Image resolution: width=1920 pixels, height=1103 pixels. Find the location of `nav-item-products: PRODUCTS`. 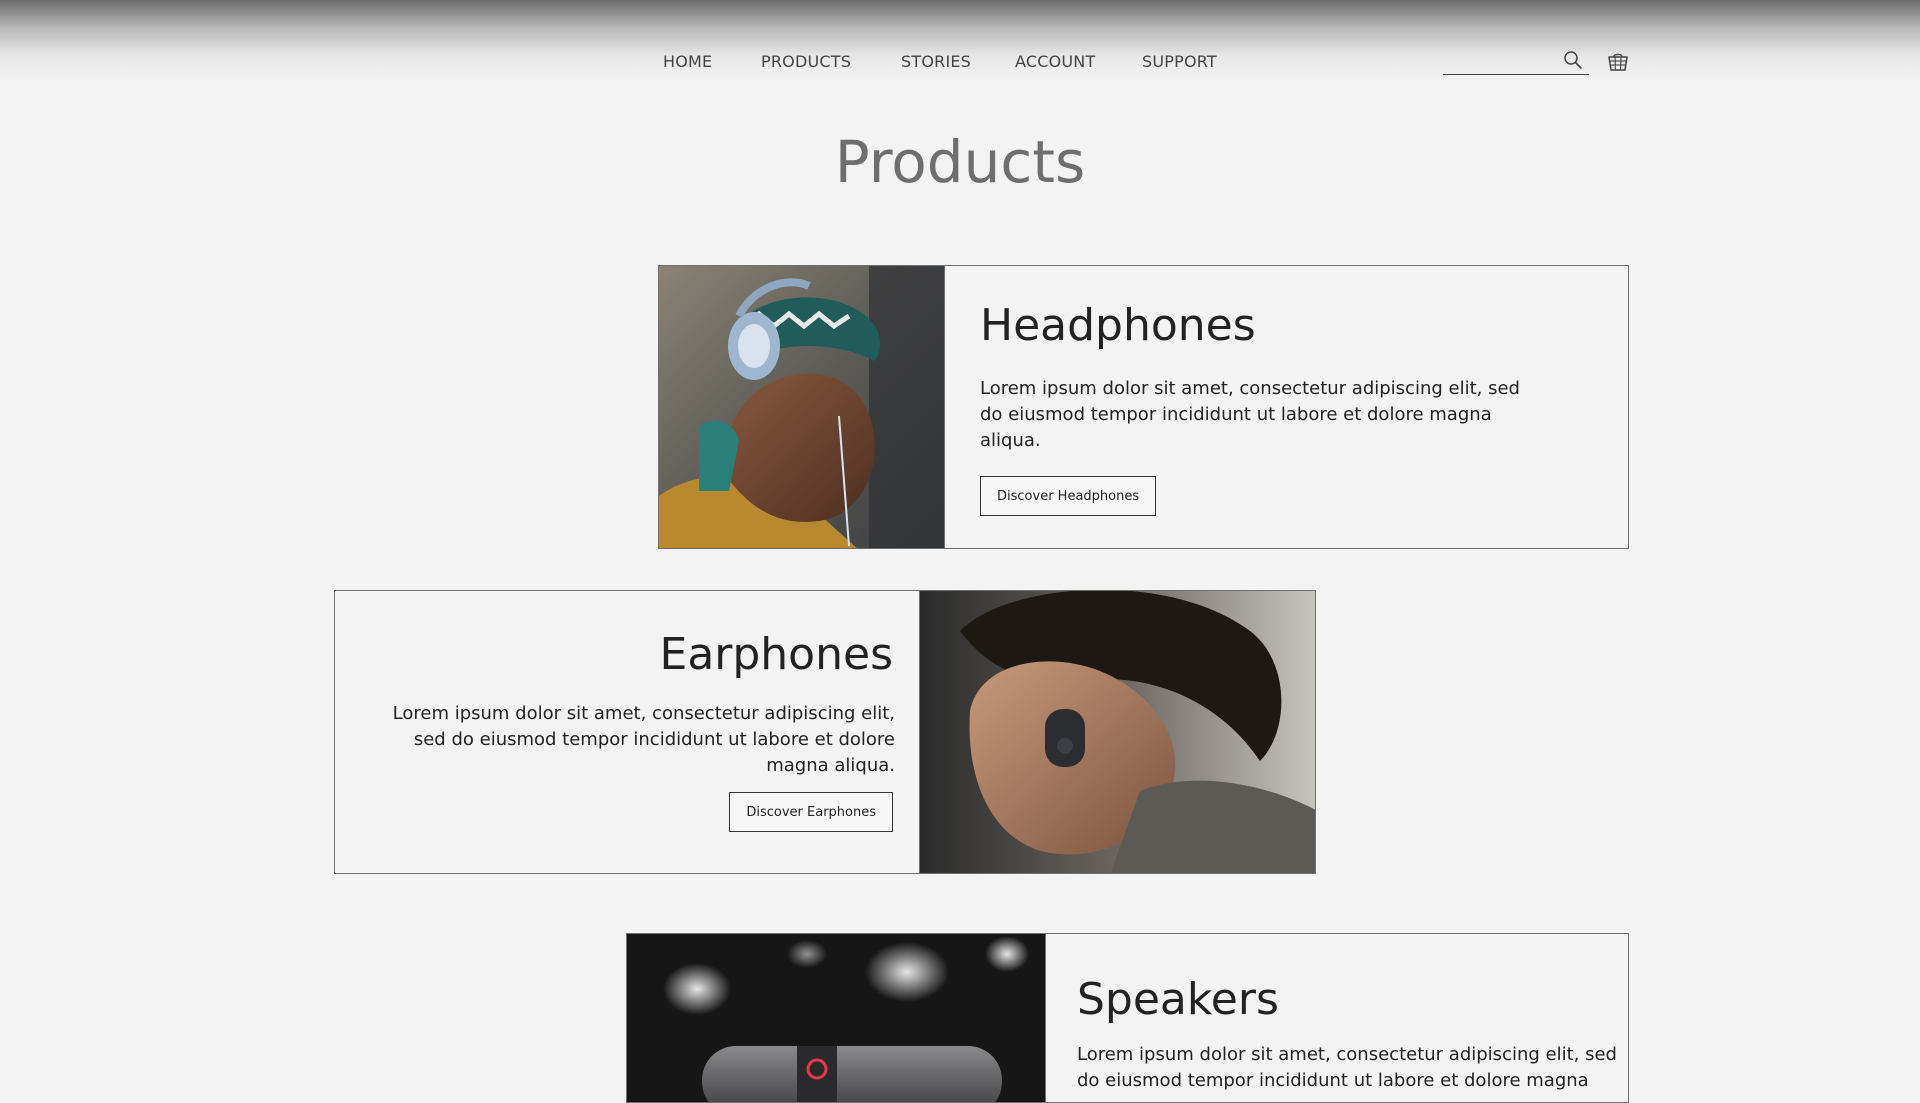

nav-item-products: PRODUCTS is located at coordinates (806, 61).